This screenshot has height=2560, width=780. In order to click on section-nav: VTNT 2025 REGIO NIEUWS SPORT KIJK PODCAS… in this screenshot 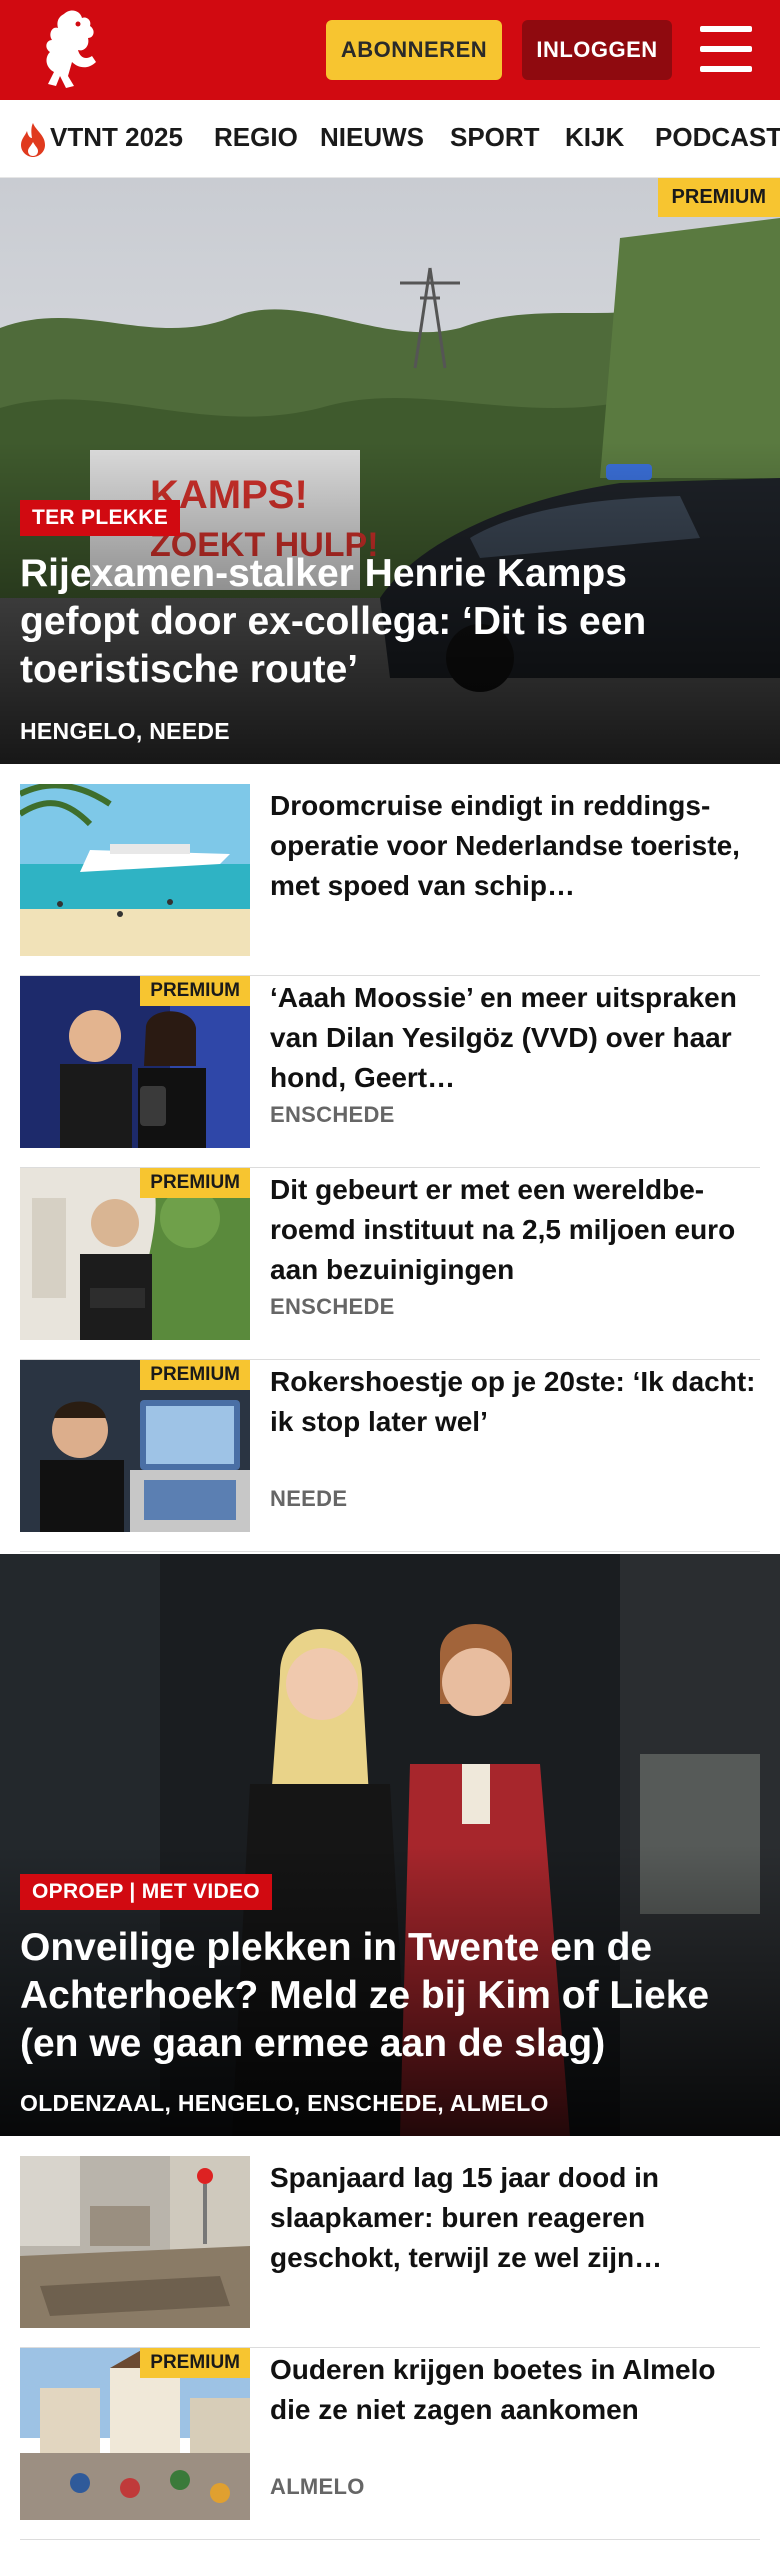, I will do `click(390, 139)`.